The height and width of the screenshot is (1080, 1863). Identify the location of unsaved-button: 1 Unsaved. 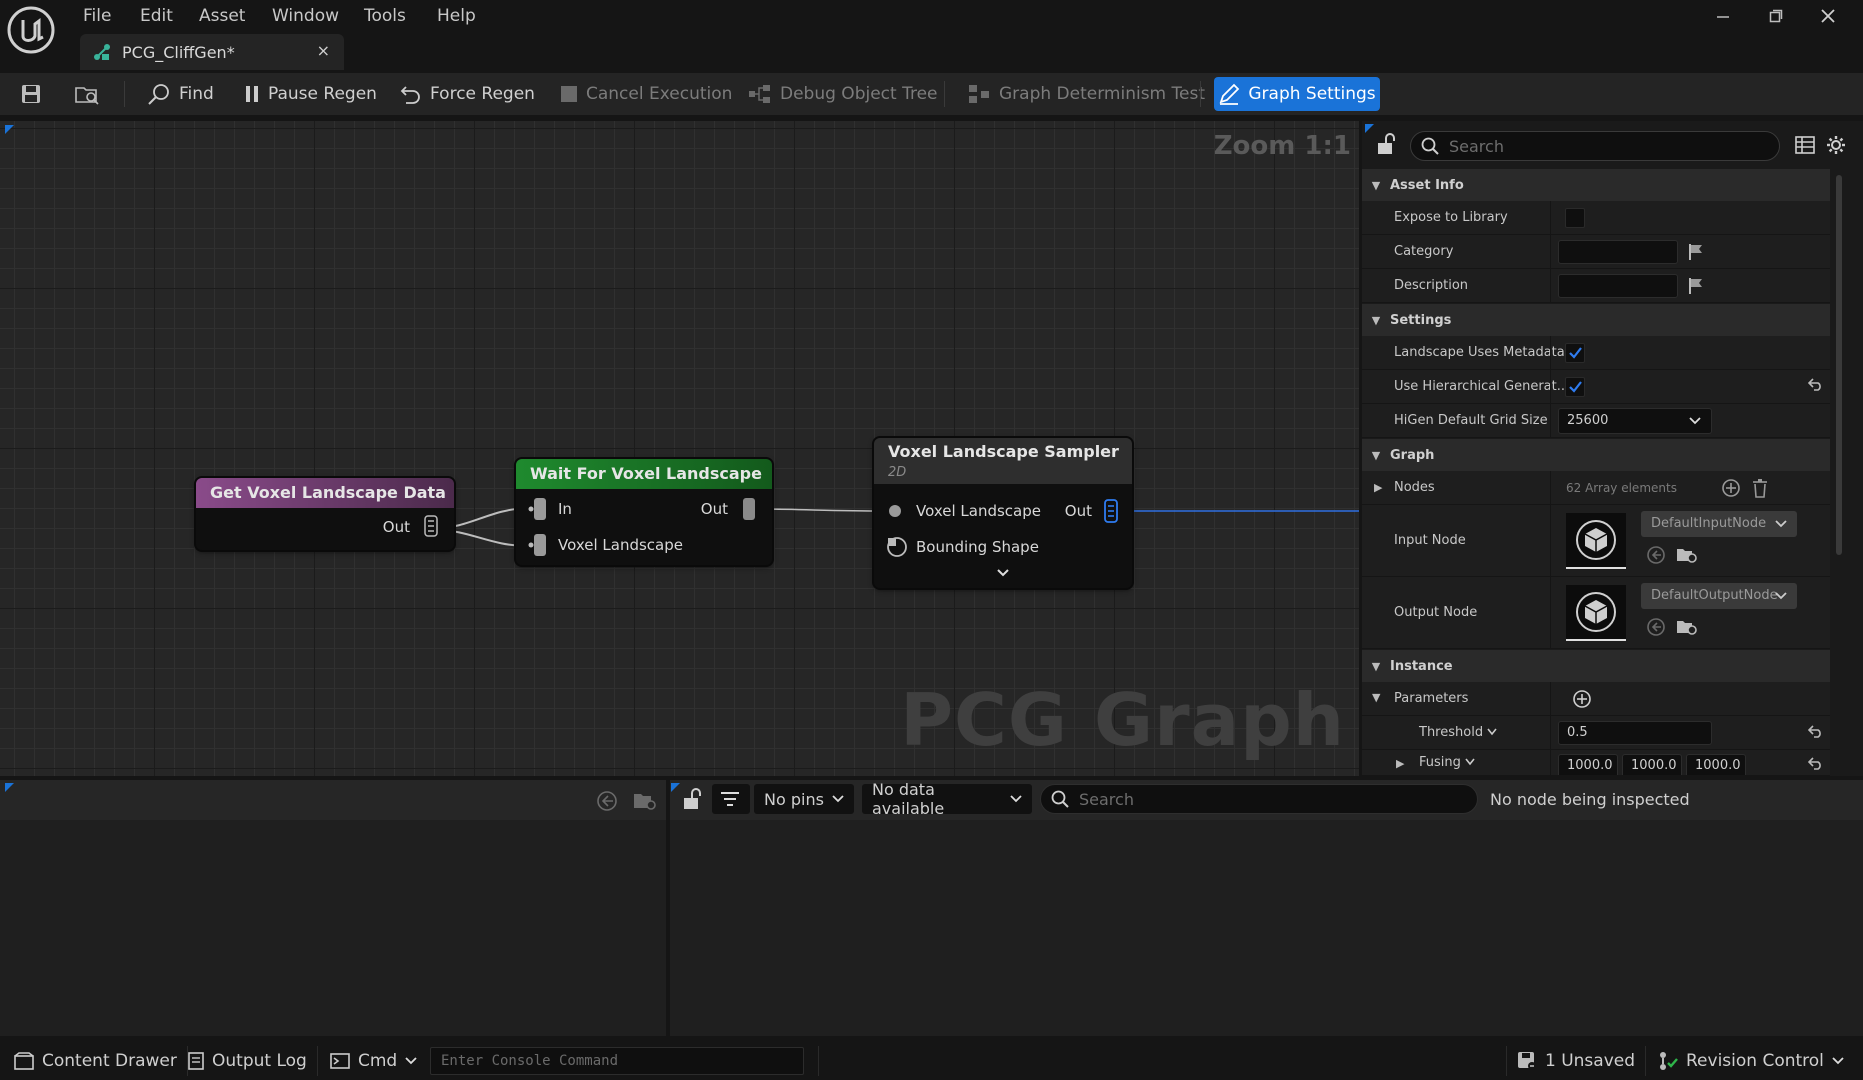
(1576, 1061).